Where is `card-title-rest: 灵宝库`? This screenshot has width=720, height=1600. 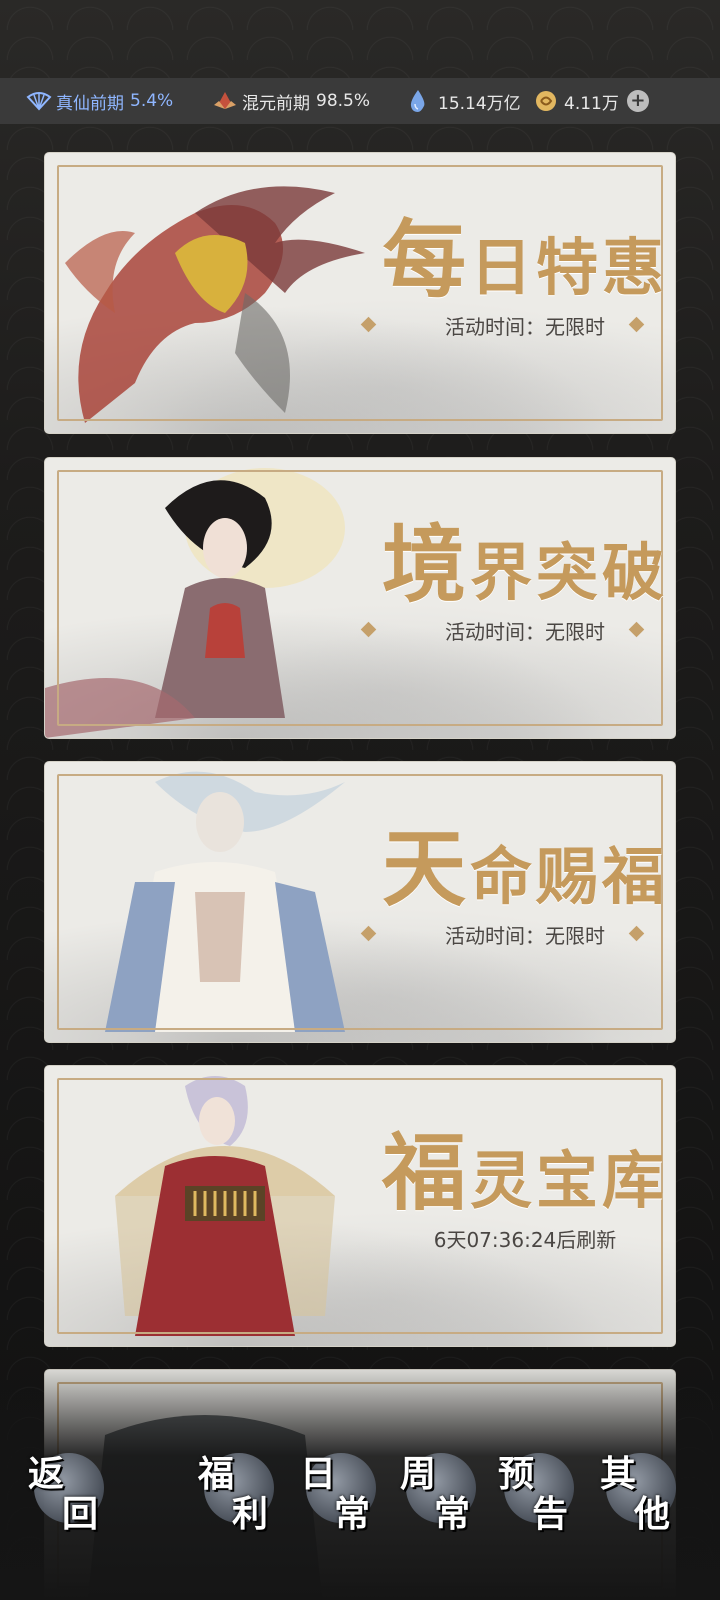
card-title-rest: 灵宝库 is located at coordinates (569, 1180).